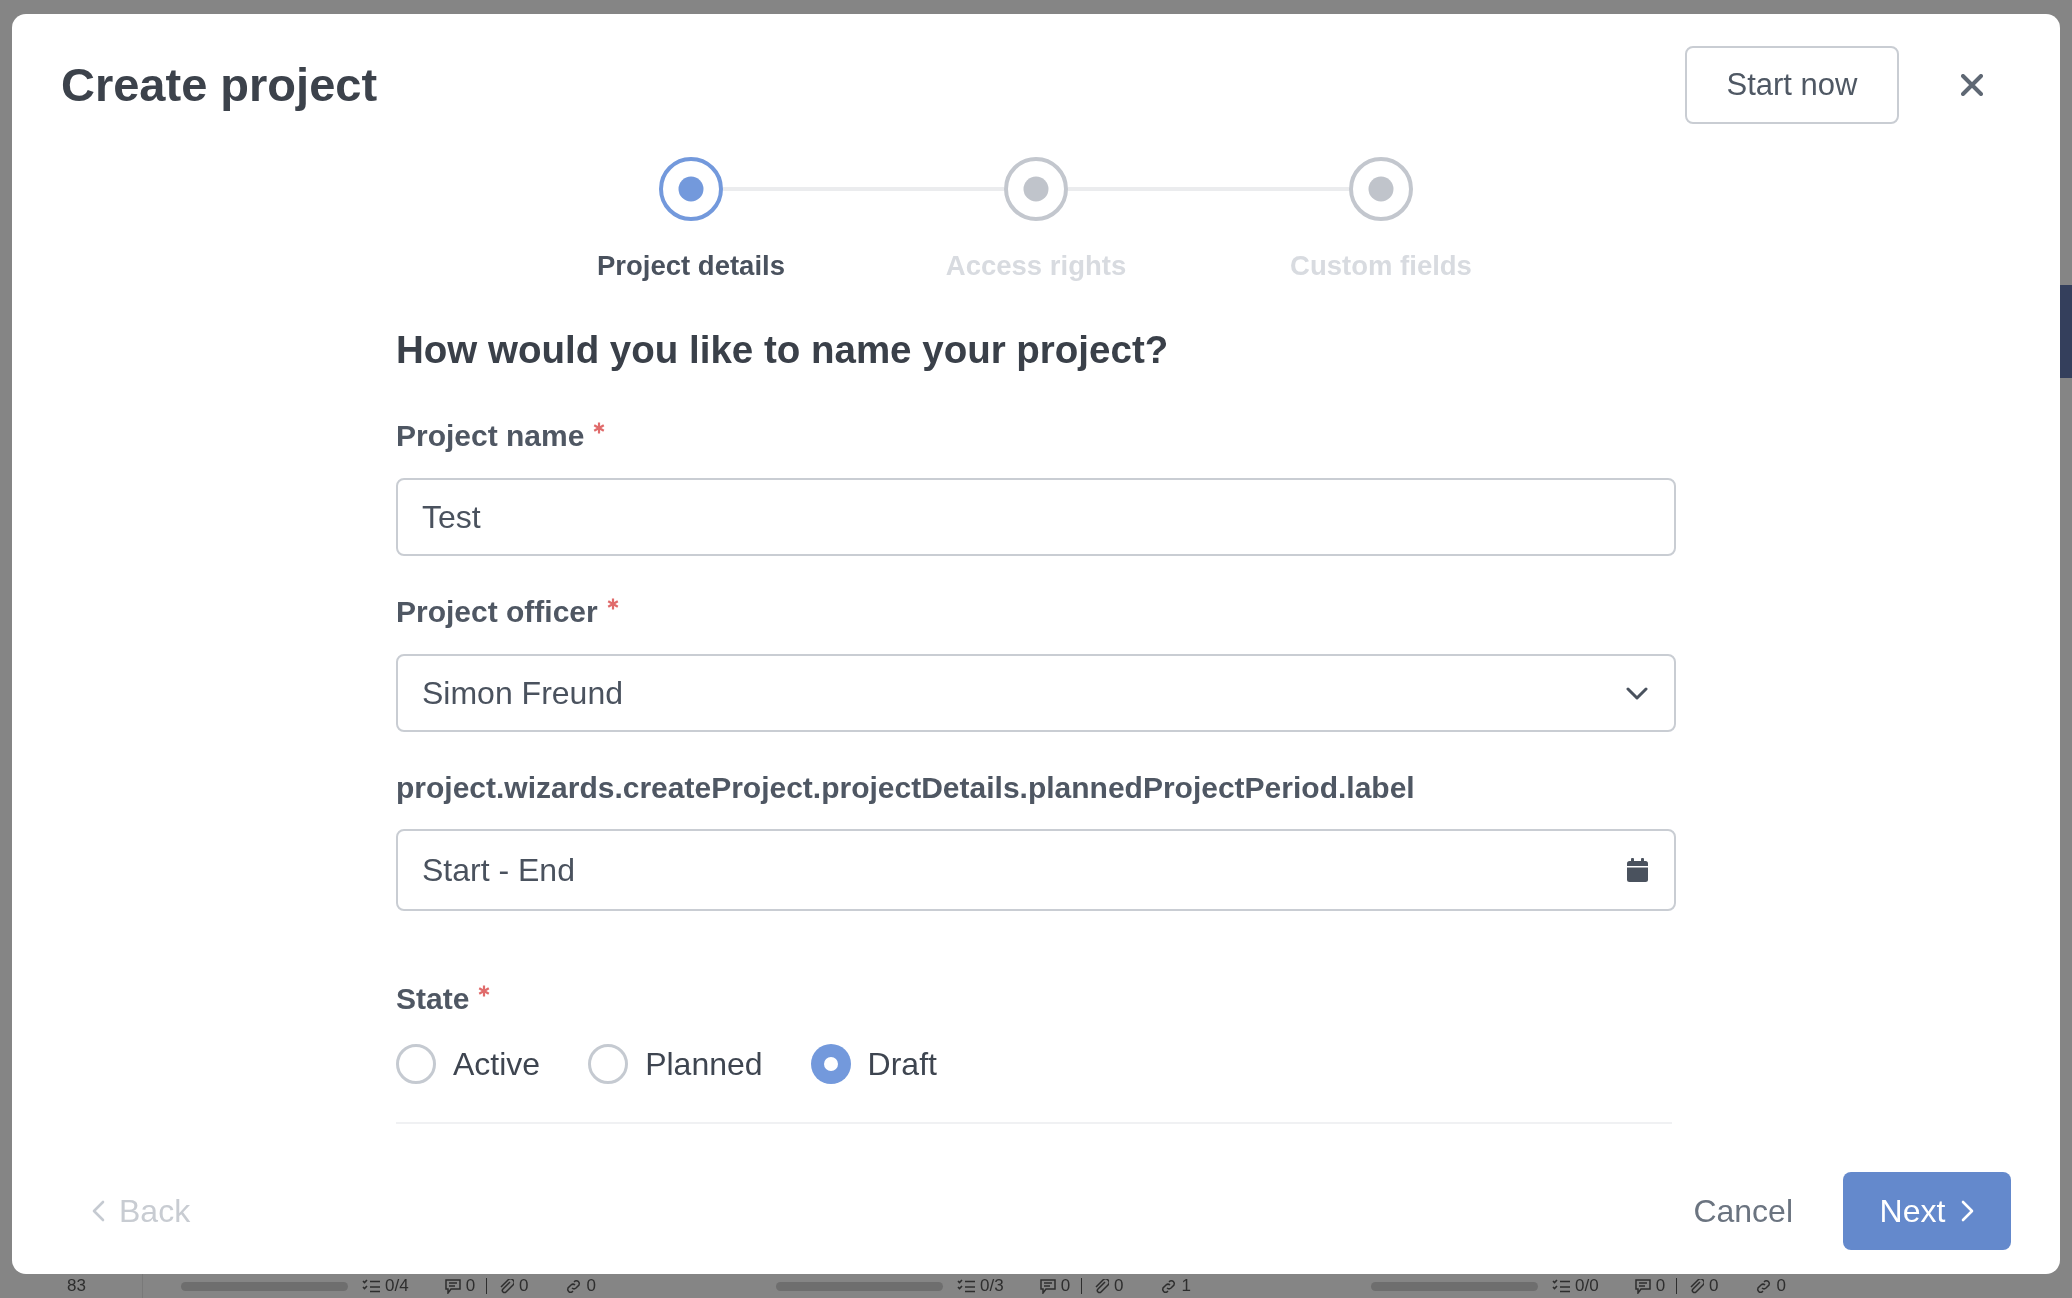 The image size is (2072, 1298). Describe the element at coordinates (98, 1211) in the screenshot. I see `chevron-left-icon` at that location.